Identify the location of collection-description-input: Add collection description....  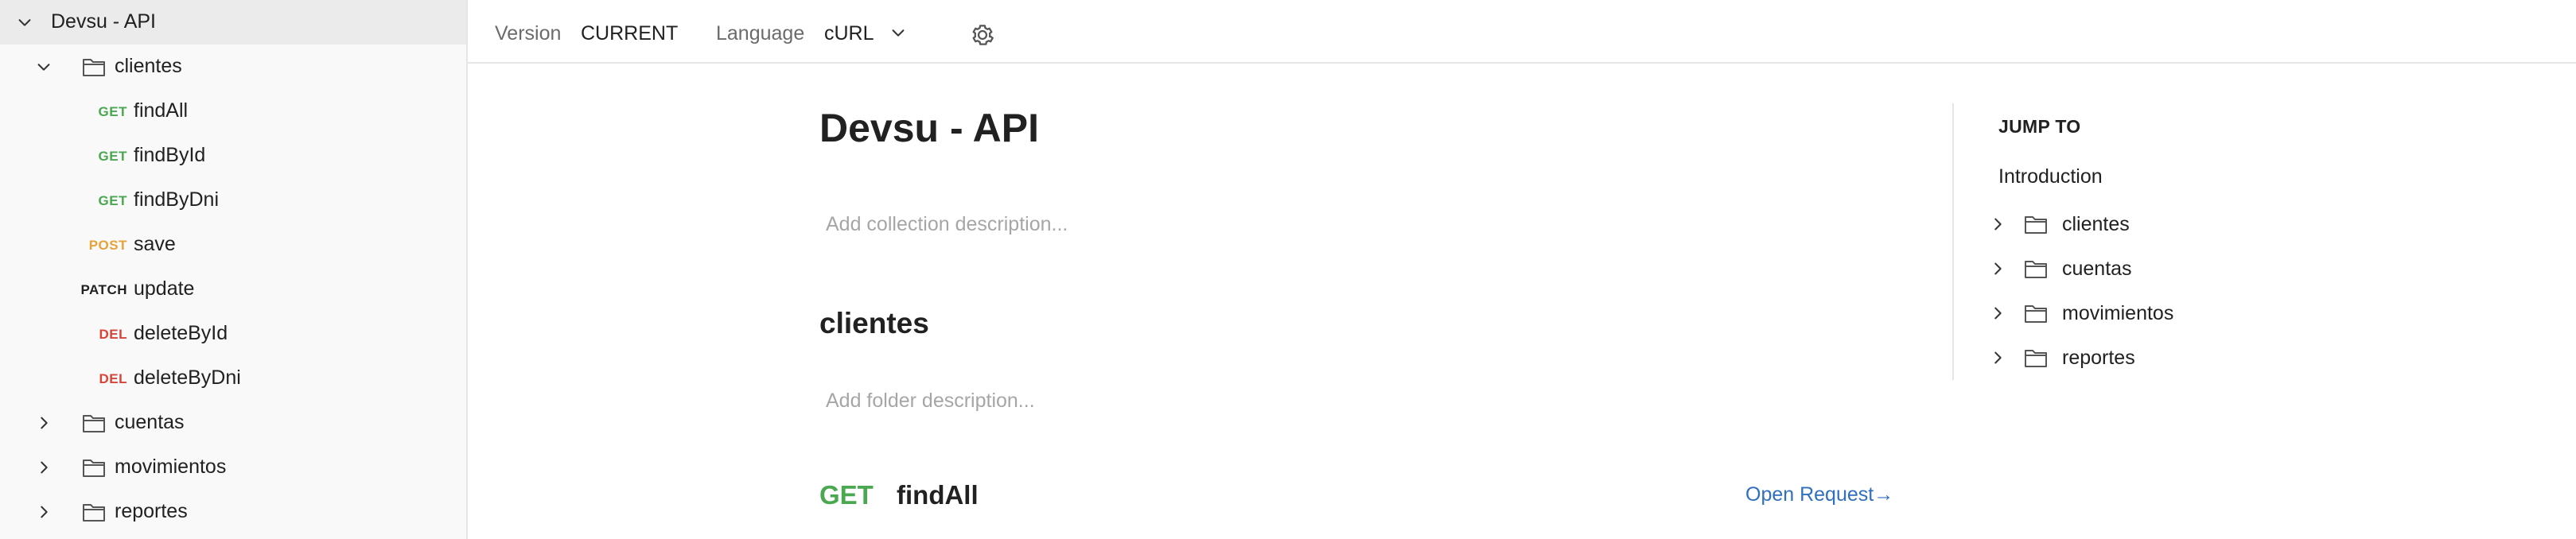
(947, 225).